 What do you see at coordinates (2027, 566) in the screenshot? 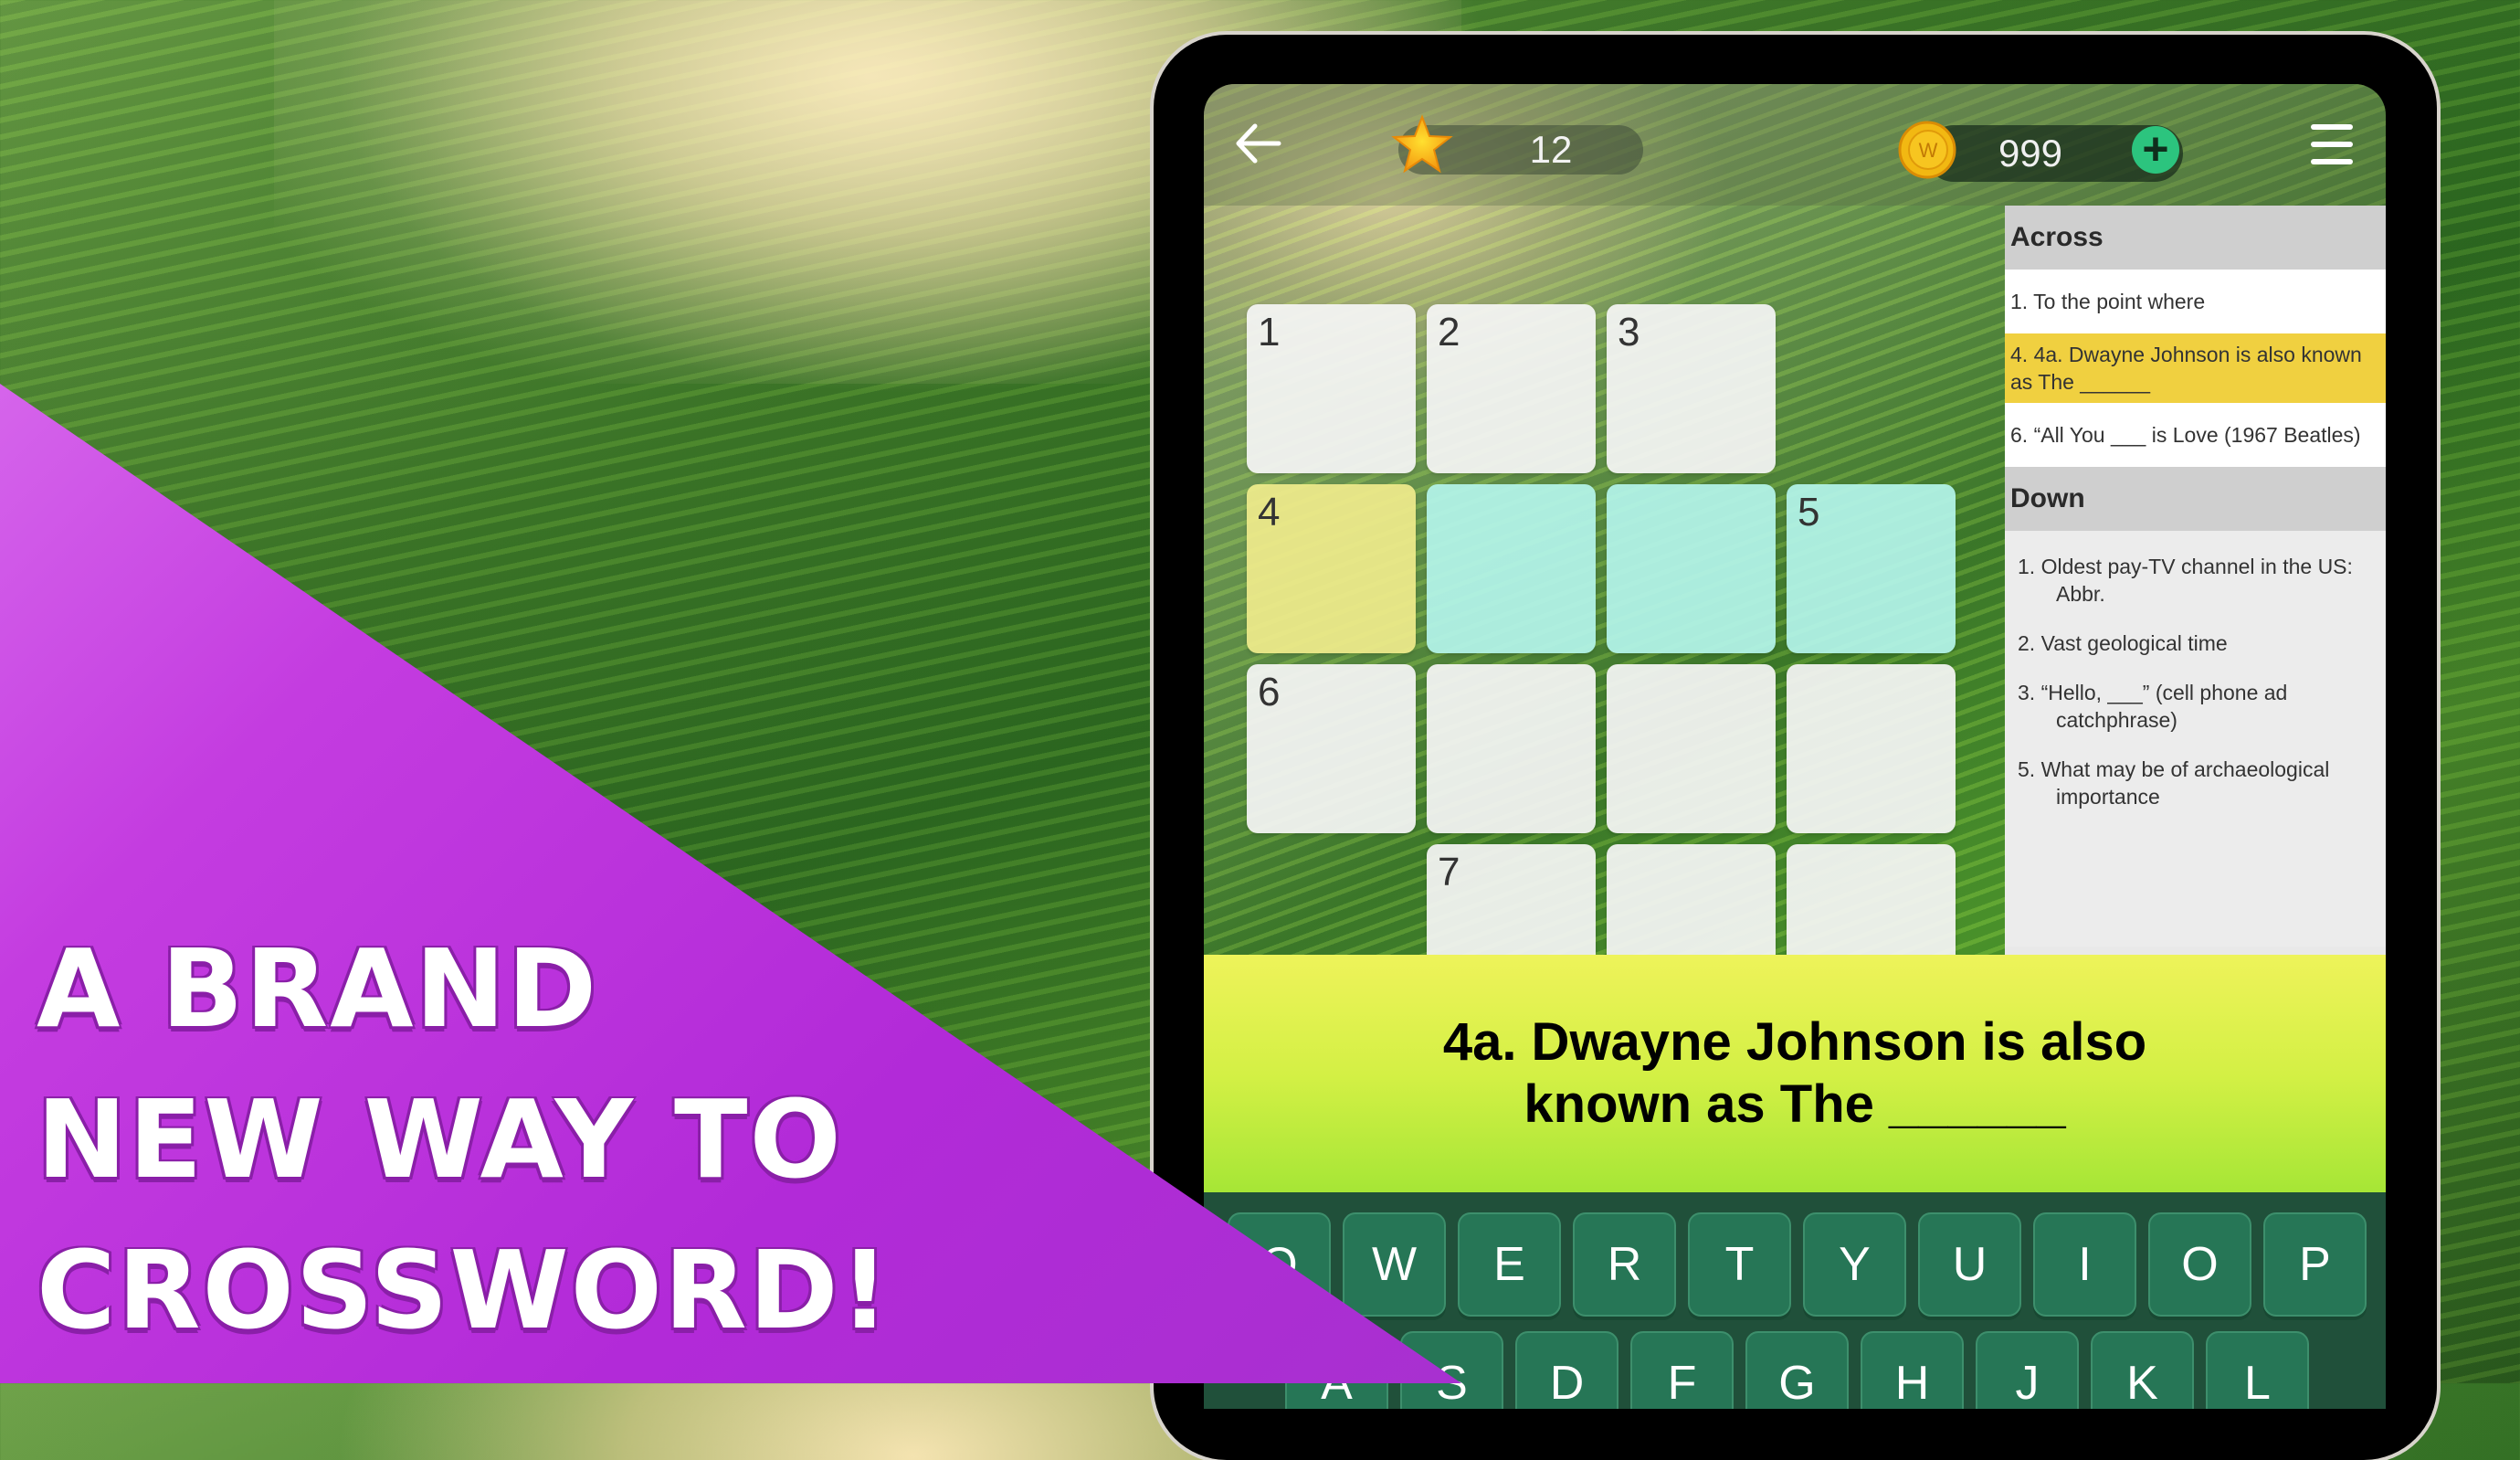
I see `clue-number: 1.` at bounding box center [2027, 566].